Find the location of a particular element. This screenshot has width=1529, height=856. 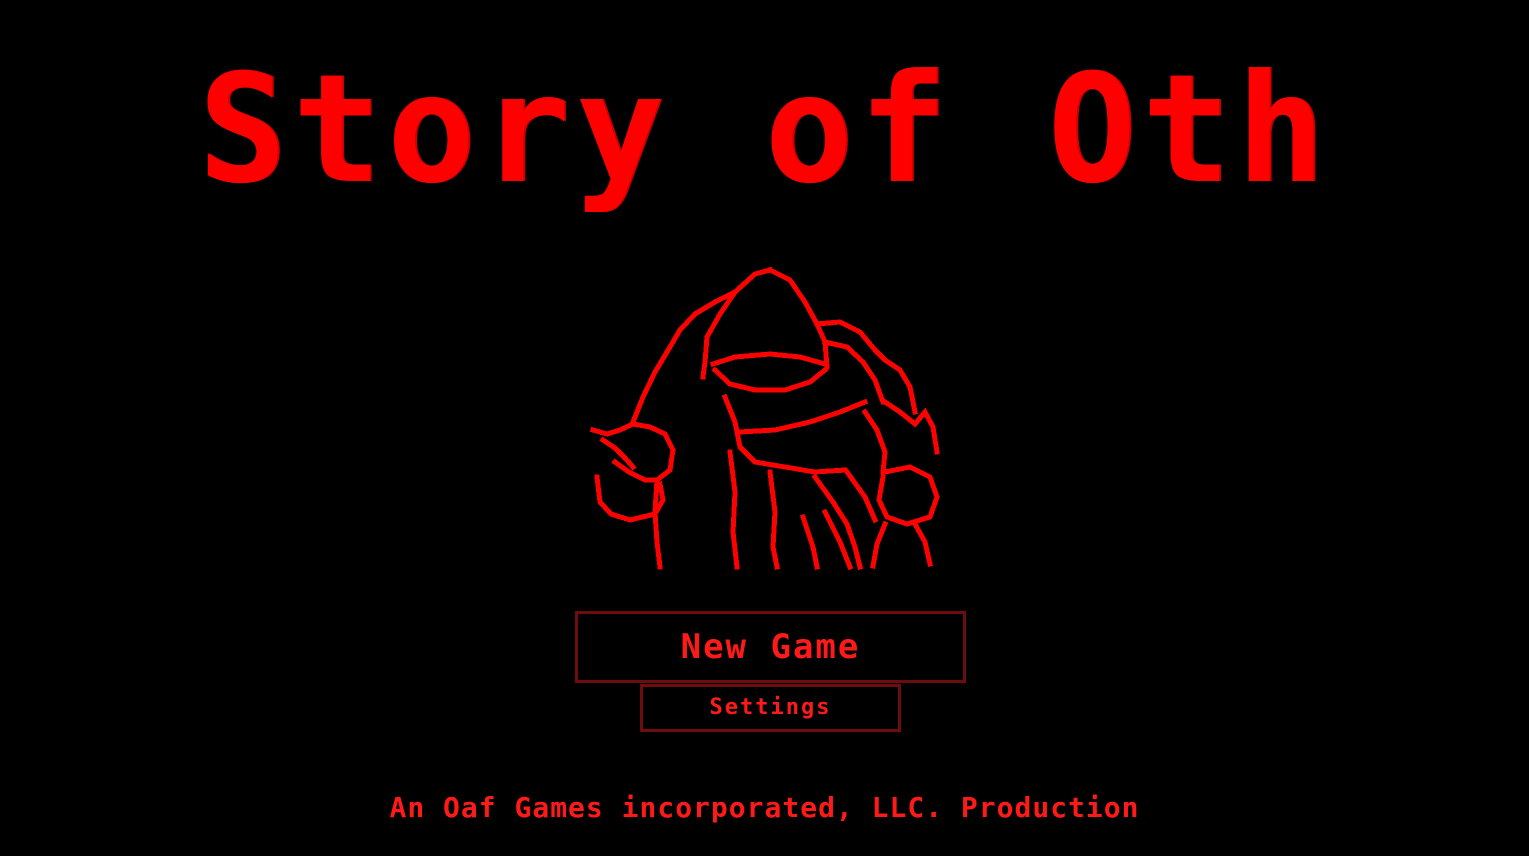

hooded-figure-icon is located at coordinates (764, 418).